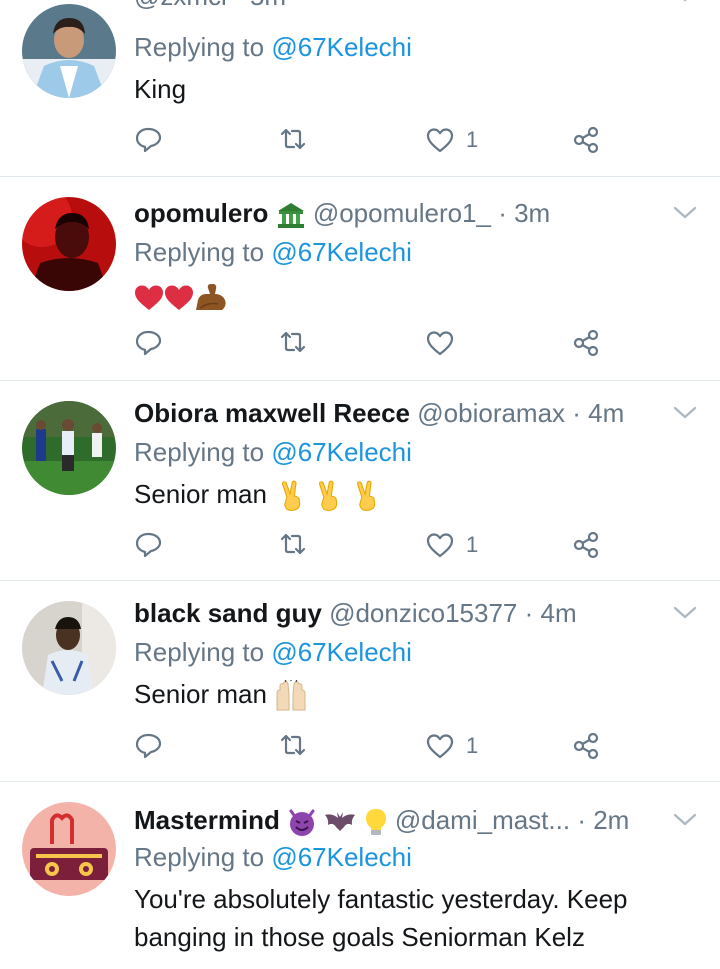 The width and height of the screenshot is (720, 969). I want to click on user-handle: @opomulero1_, so click(402, 213).